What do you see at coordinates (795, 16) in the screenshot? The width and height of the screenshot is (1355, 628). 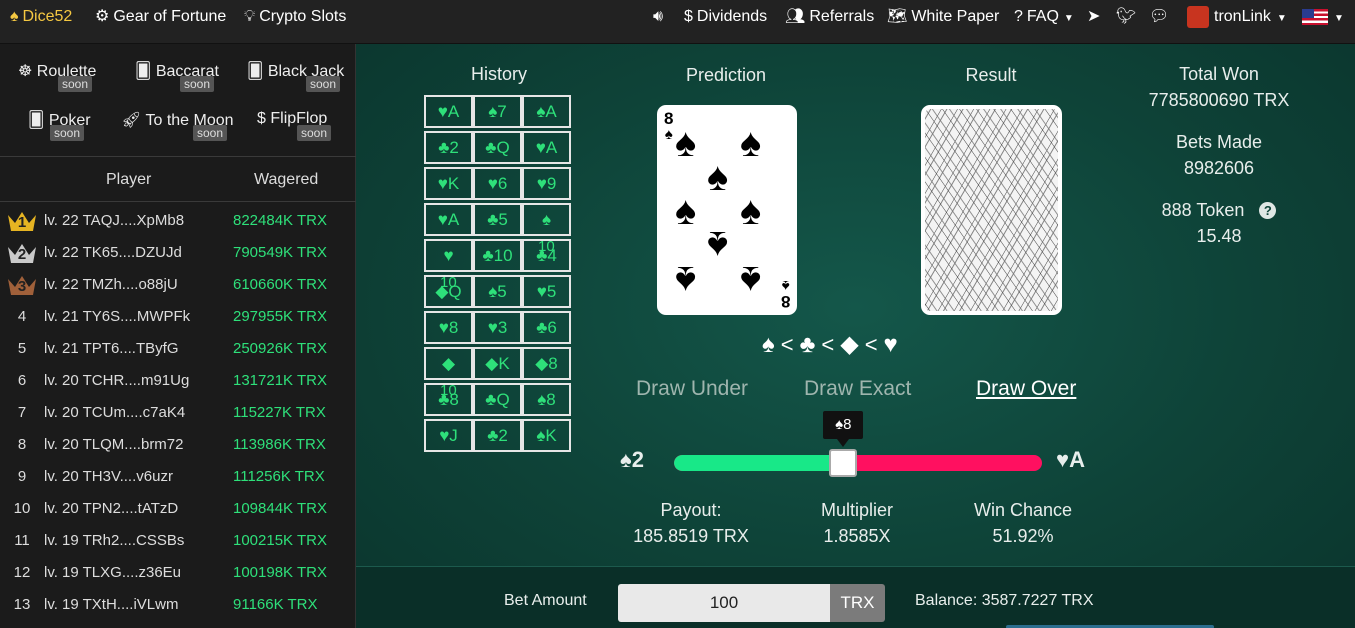 I see `users-icon: 👥︎` at bounding box center [795, 16].